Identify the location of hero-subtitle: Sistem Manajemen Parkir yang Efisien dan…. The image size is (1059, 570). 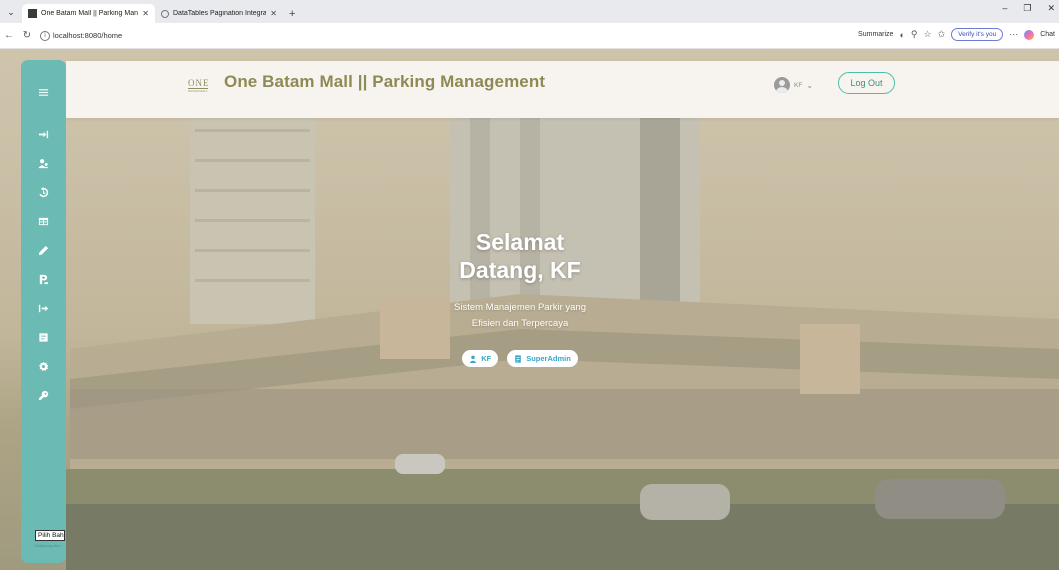
(520, 316).